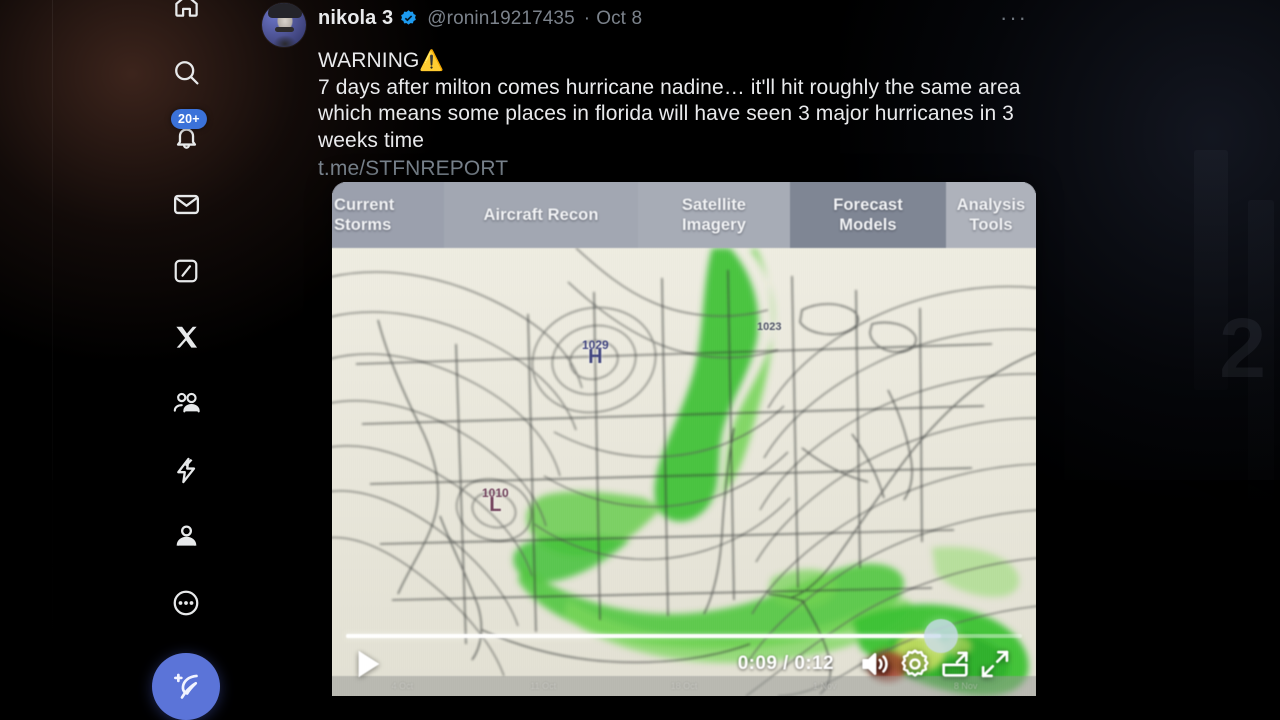 The height and width of the screenshot is (720, 1280). What do you see at coordinates (388, 215) in the screenshot?
I see `tab-current-storms: Current Storms` at bounding box center [388, 215].